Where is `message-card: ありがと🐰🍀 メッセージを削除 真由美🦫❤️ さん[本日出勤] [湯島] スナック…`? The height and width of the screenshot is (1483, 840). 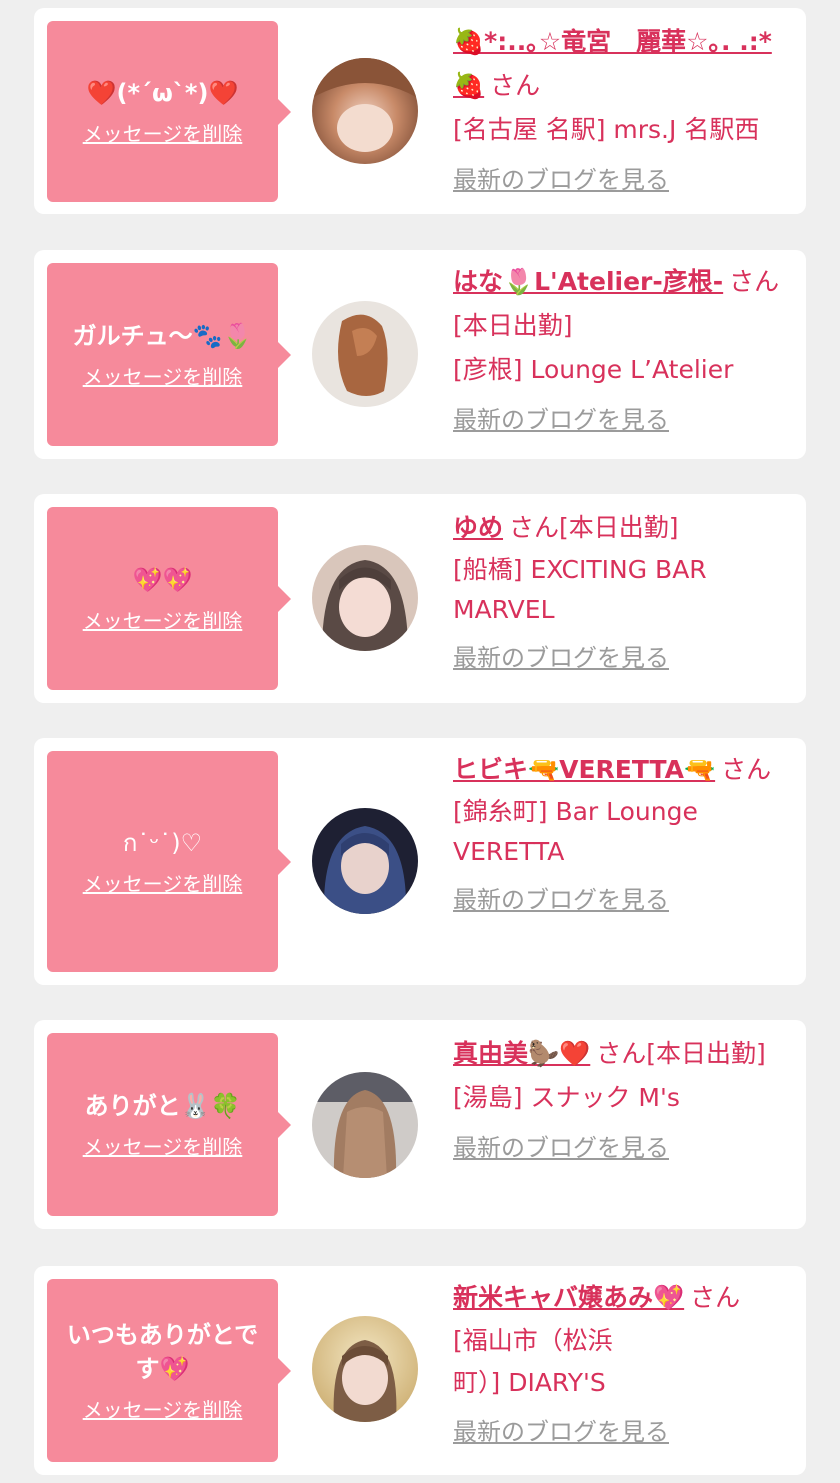
message-card: ありがと🐰🍀 メッセージを削除 真由美🦫❤️ さん[本日出勤] [湯島] スナック… is located at coordinates (420, 1124).